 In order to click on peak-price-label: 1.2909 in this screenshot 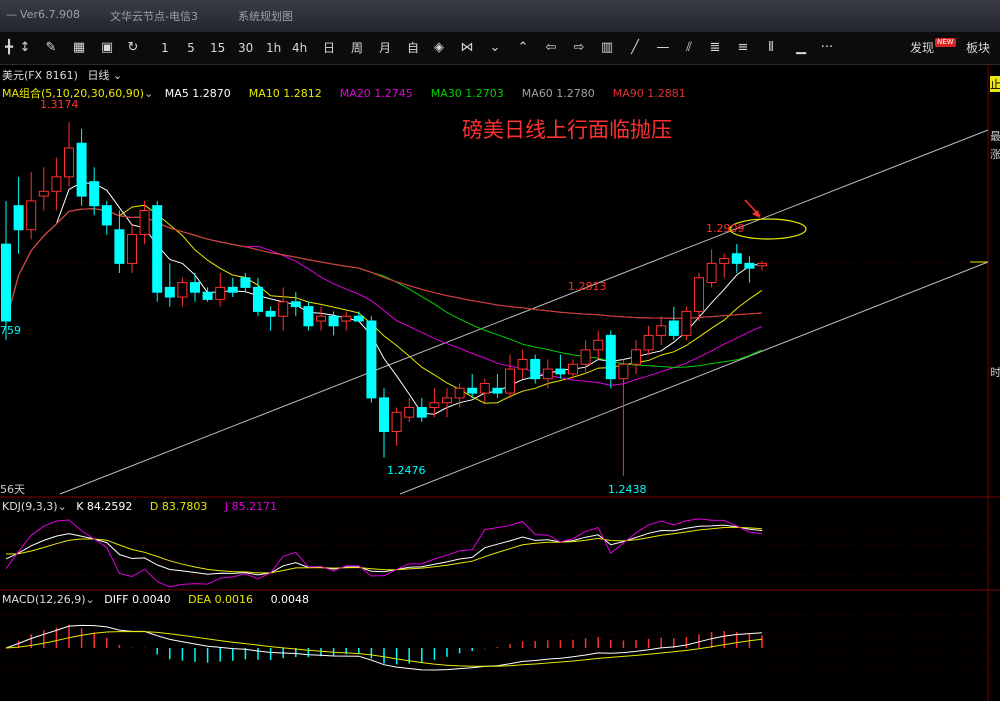, I will do `click(725, 228)`.